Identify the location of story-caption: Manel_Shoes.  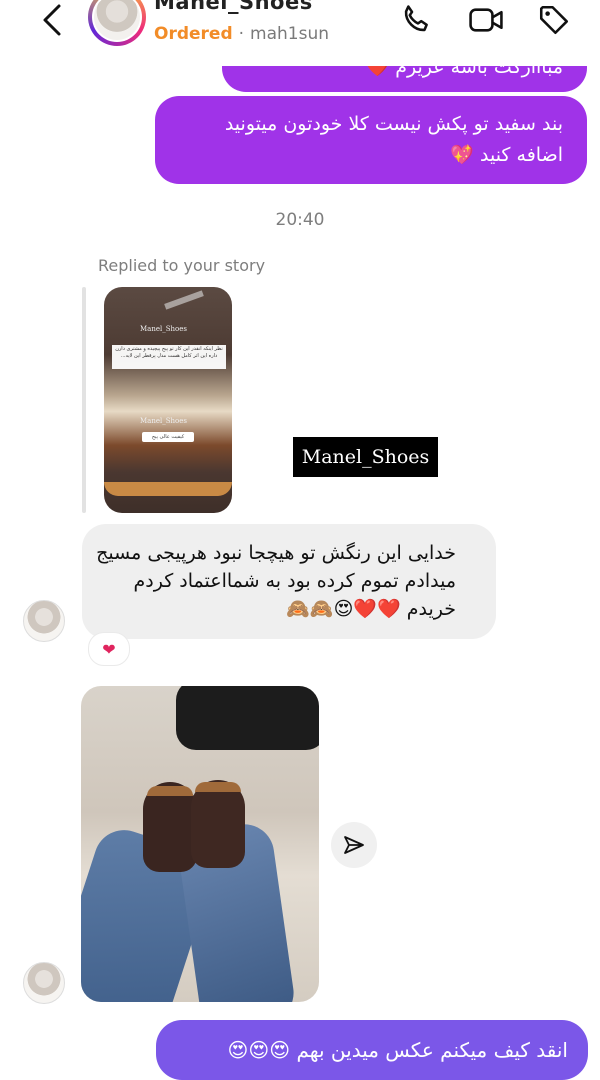
(365, 457).